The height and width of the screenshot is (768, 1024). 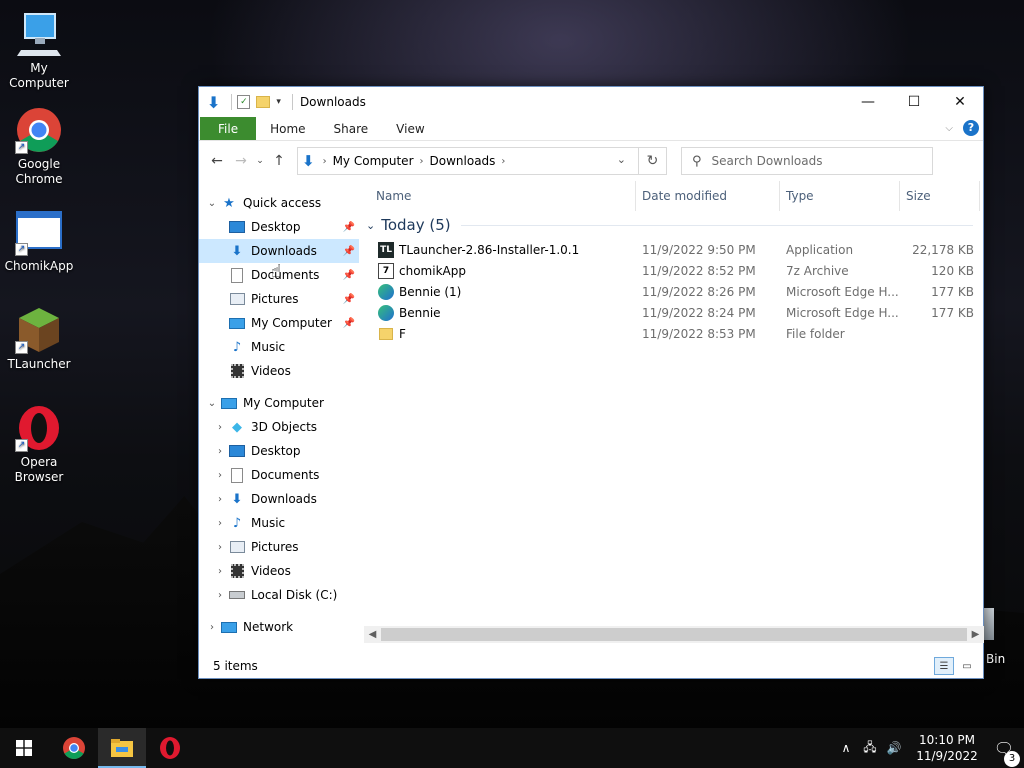 What do you see at coordinates (960, 102) in the screenshot?
I see `close-button: ✕` at bounding box center [960, 102].